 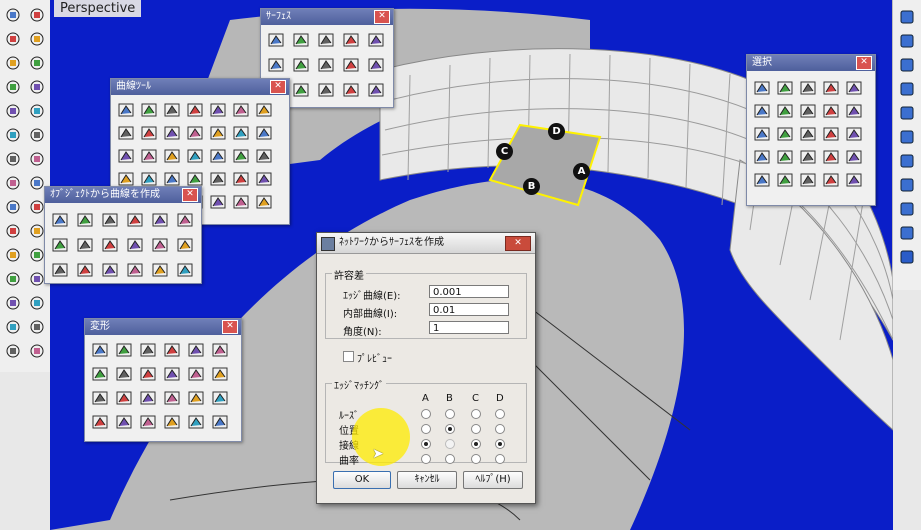 What do you see at coordinates (163, 327) in the screenshot?
I see `transform-palette-title: 変形 ✕` at bounding box center [163, 327].